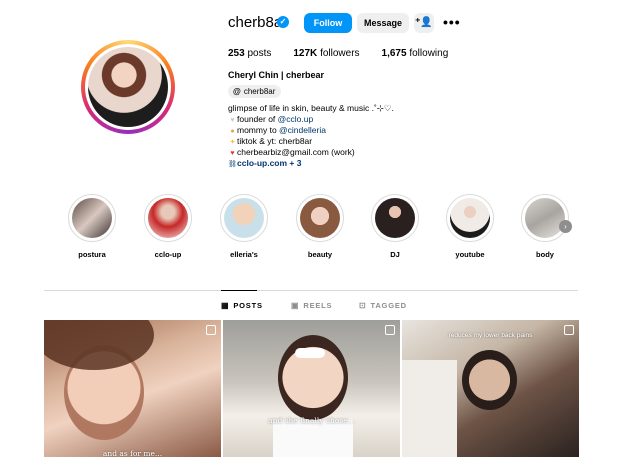  What do you see at coordinates (259, 53) in the screenshot?
I see `posts-label: posts` at bounding box center [259, 53].